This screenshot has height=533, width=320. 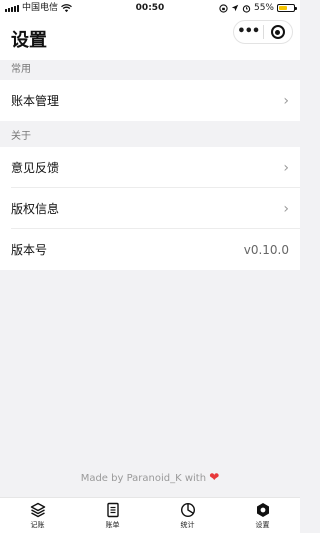 What do you see at coordinates (112, 525) in the screenshot?
I see `tab-label: 账单` at bounding box center [112, 525].